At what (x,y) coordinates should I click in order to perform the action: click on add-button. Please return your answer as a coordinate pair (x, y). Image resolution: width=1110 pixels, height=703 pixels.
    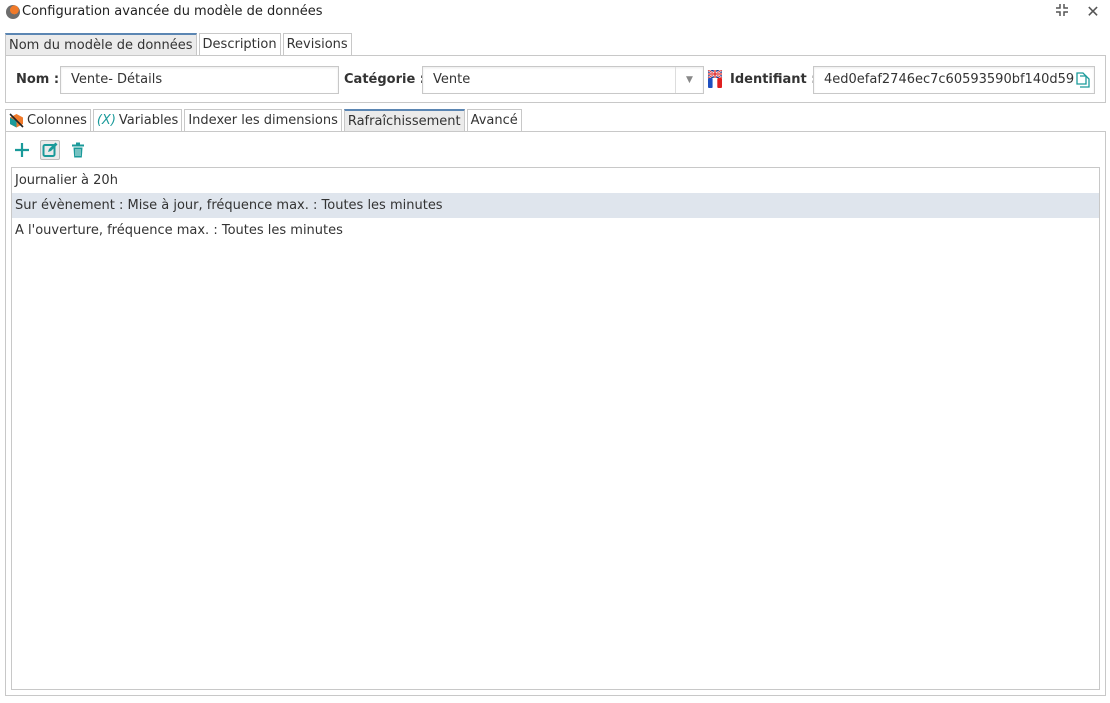
    Looking at the image, I should click on (22, 150).